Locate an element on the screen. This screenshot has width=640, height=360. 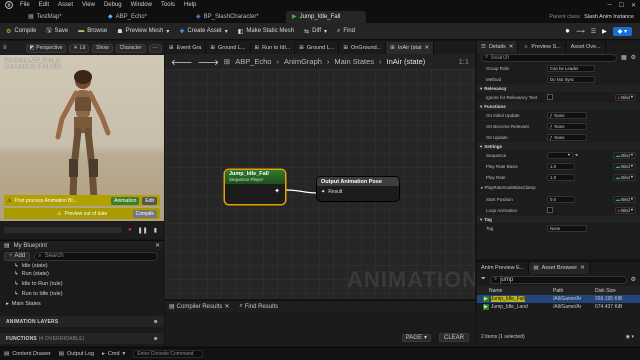
sequence-icon: ⟿ is located at coordinates (580, 31).